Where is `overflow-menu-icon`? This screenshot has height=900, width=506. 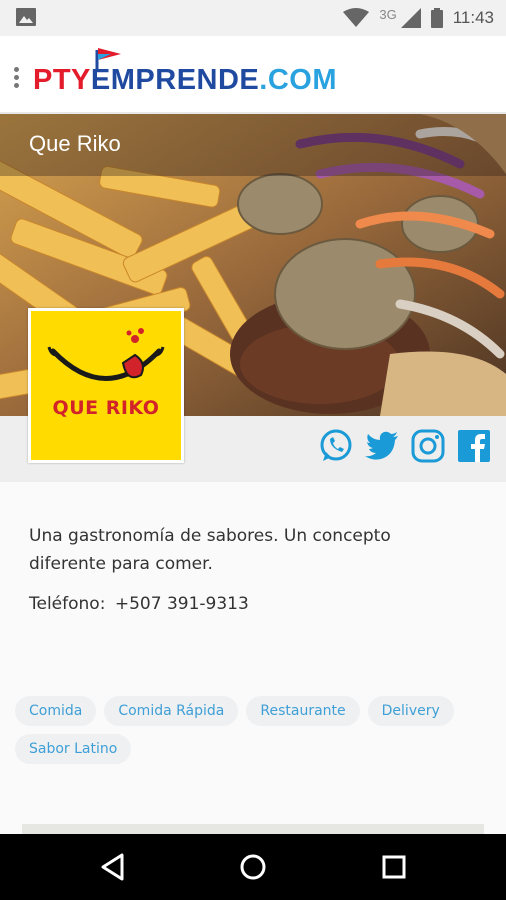
overflow-menu-icon is located at coordinates (16, 79).